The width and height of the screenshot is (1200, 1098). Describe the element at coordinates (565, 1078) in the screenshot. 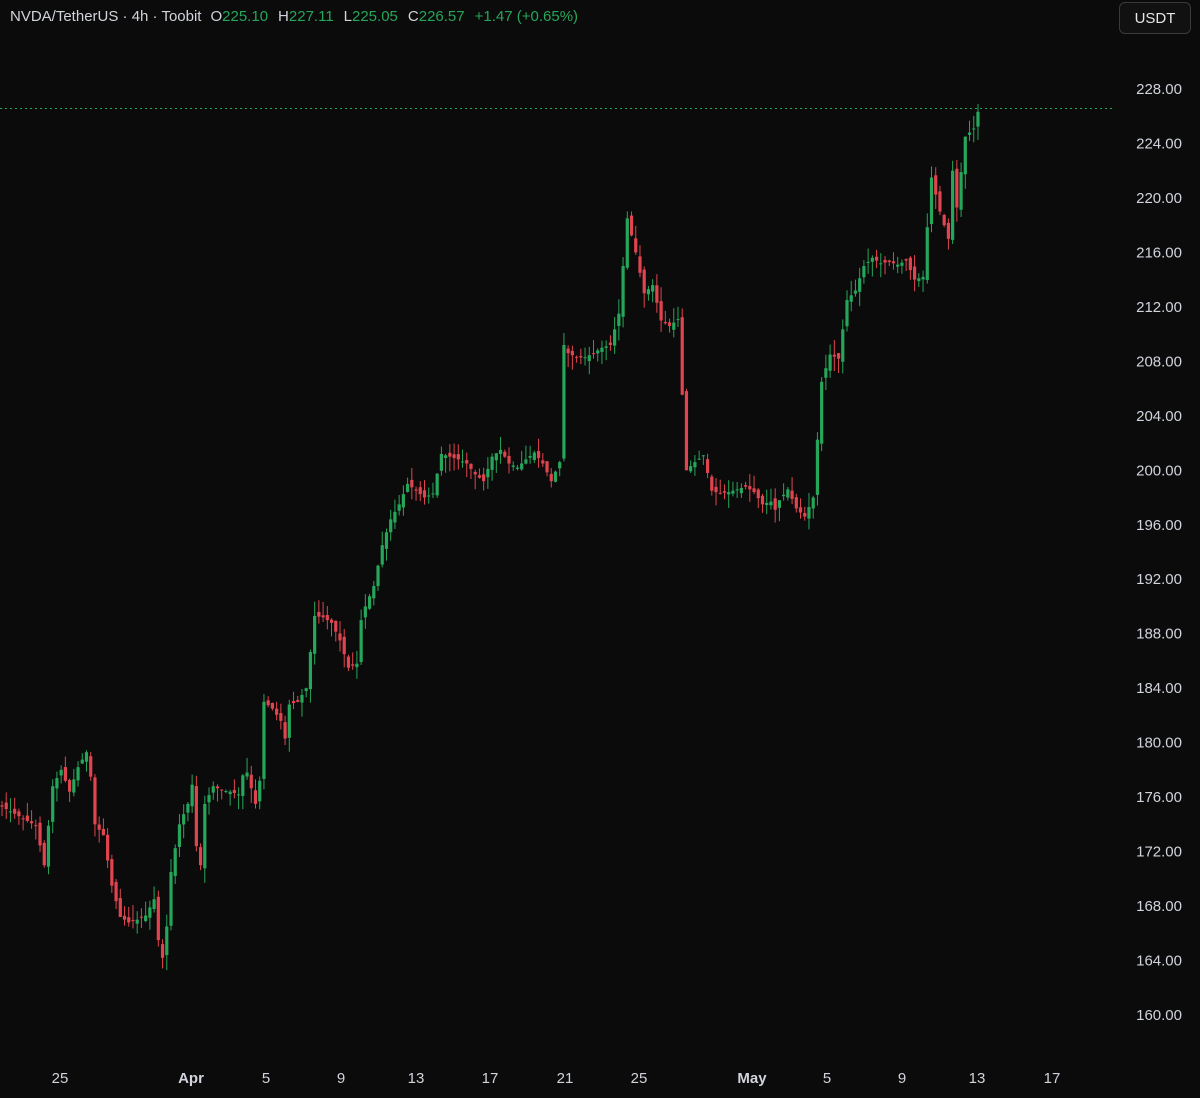

I see `time-tick-label: 21` at that location.